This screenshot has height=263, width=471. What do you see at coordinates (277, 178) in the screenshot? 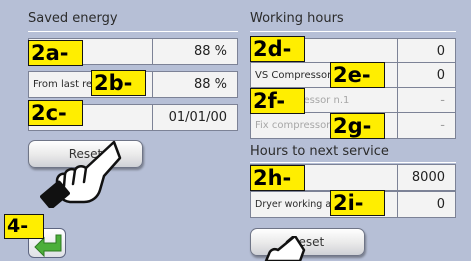
I see `callout-2h: 2h-` at bounding box center [277, 178].